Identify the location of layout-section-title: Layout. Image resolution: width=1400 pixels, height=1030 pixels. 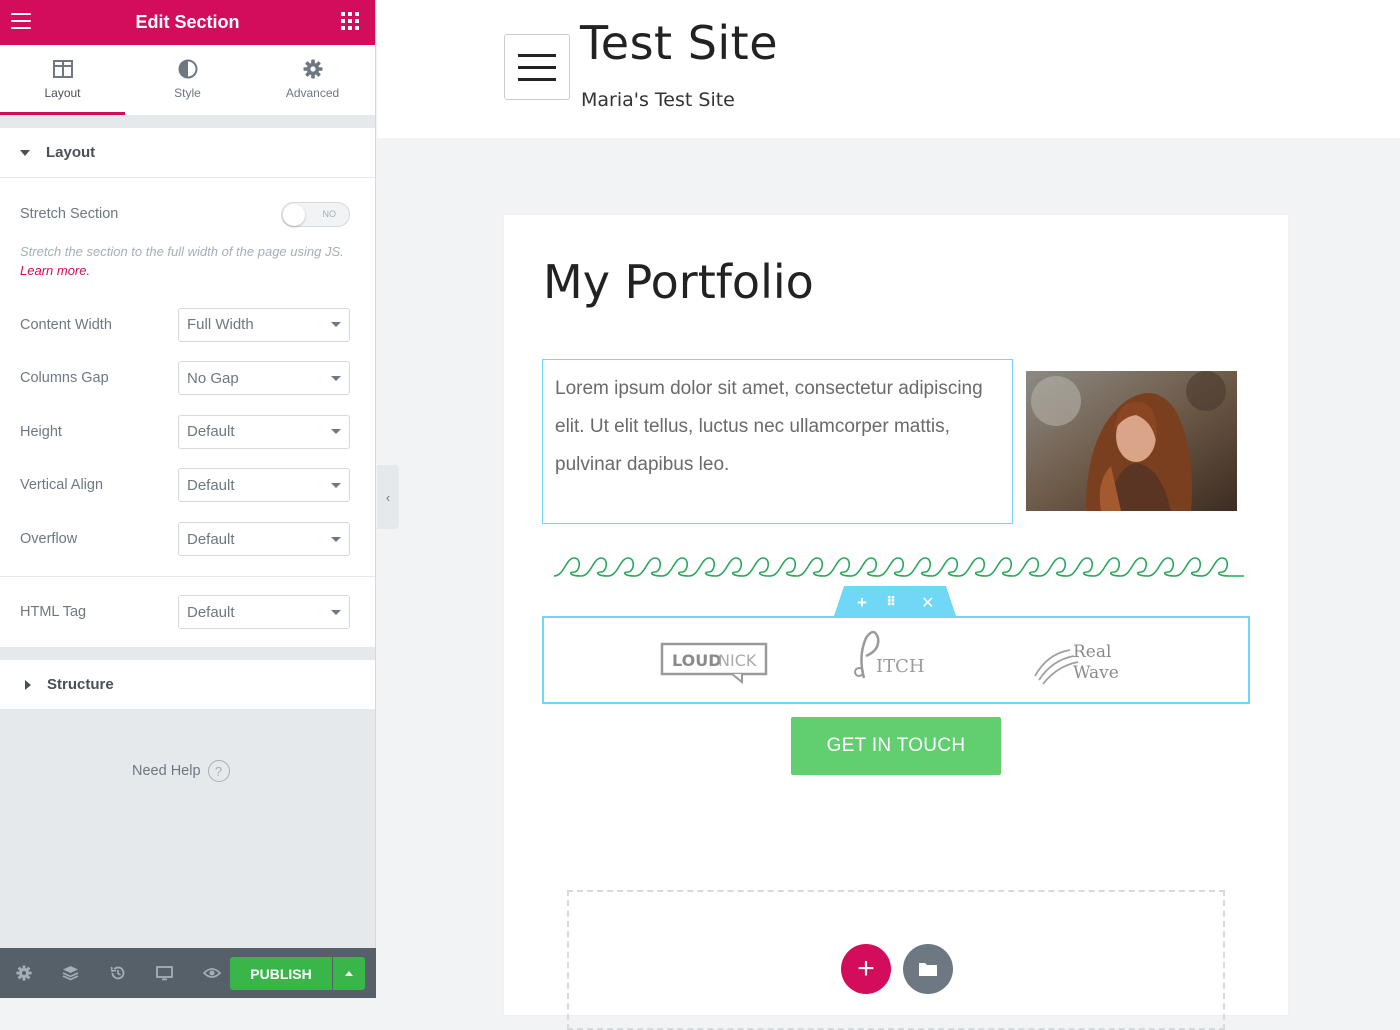
(71, 152).